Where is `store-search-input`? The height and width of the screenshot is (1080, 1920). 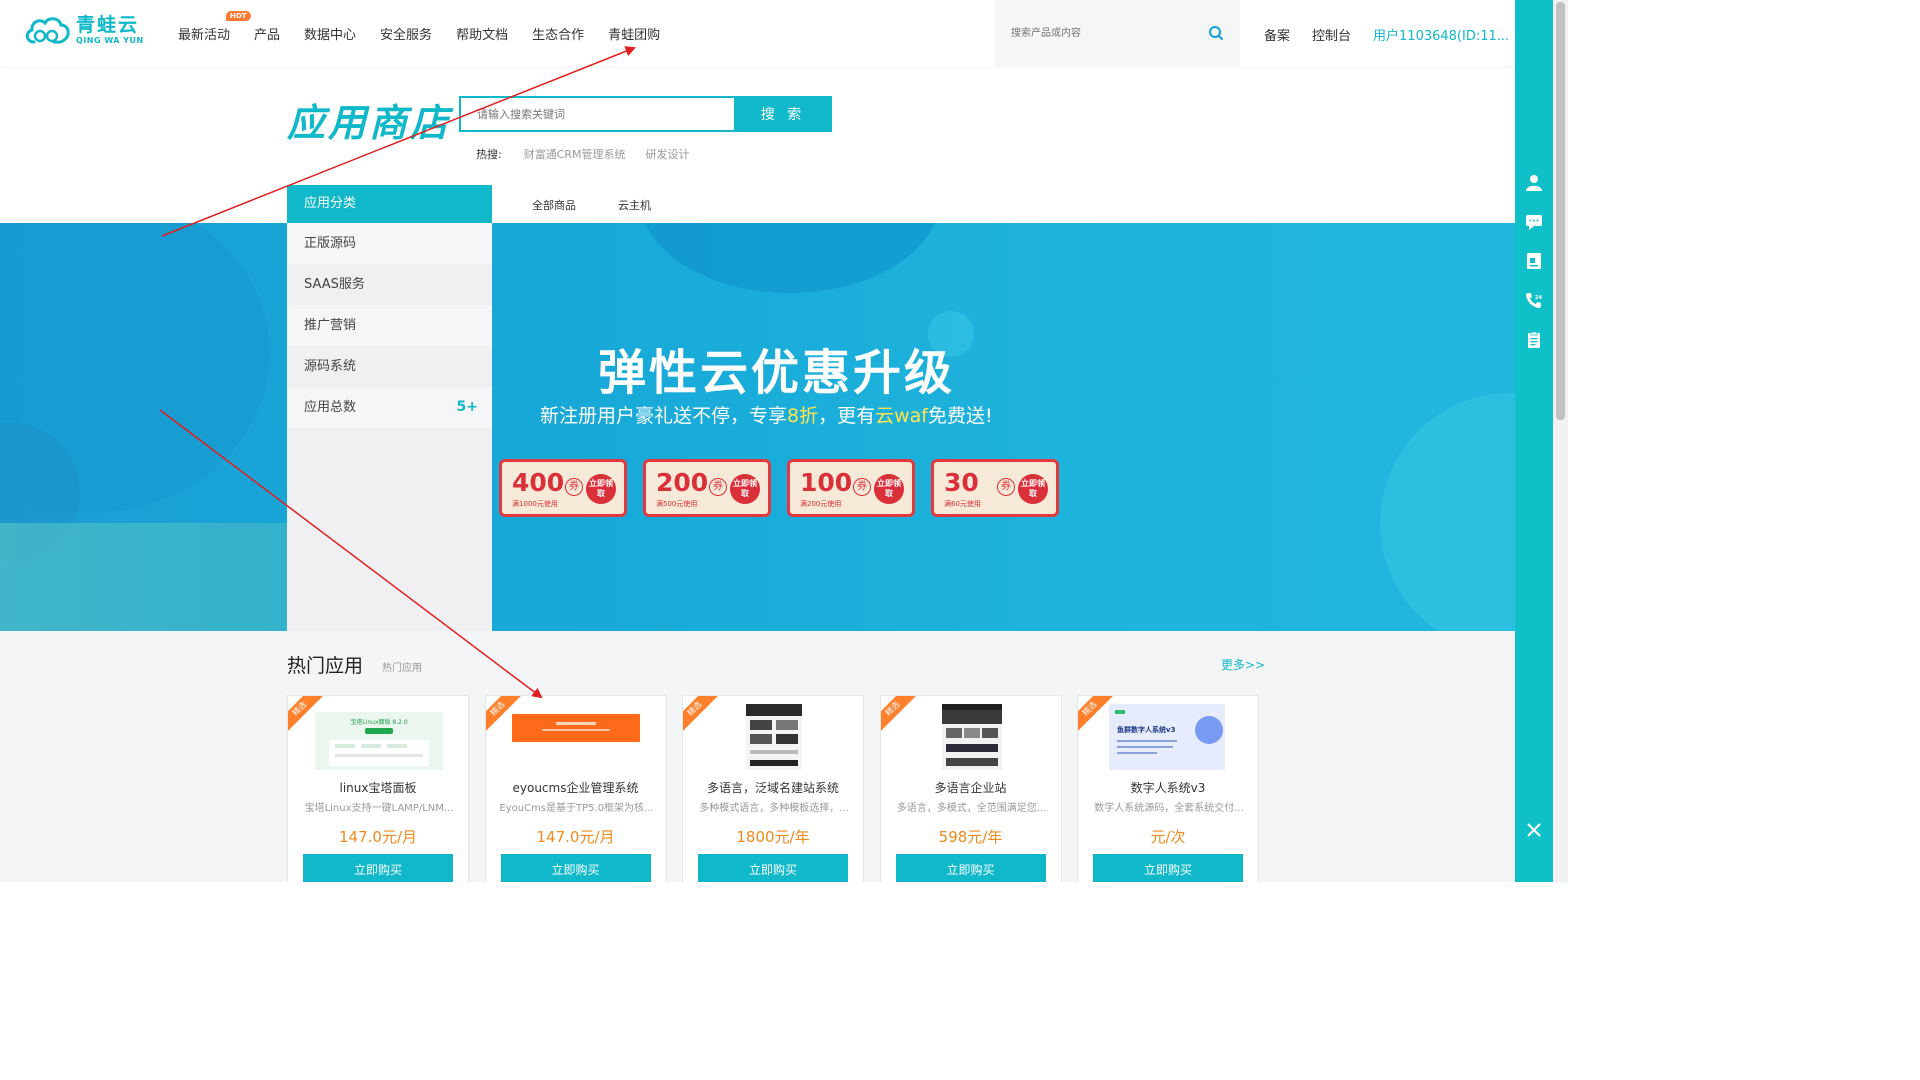
store-search-input is located at coordinates (596, 114).